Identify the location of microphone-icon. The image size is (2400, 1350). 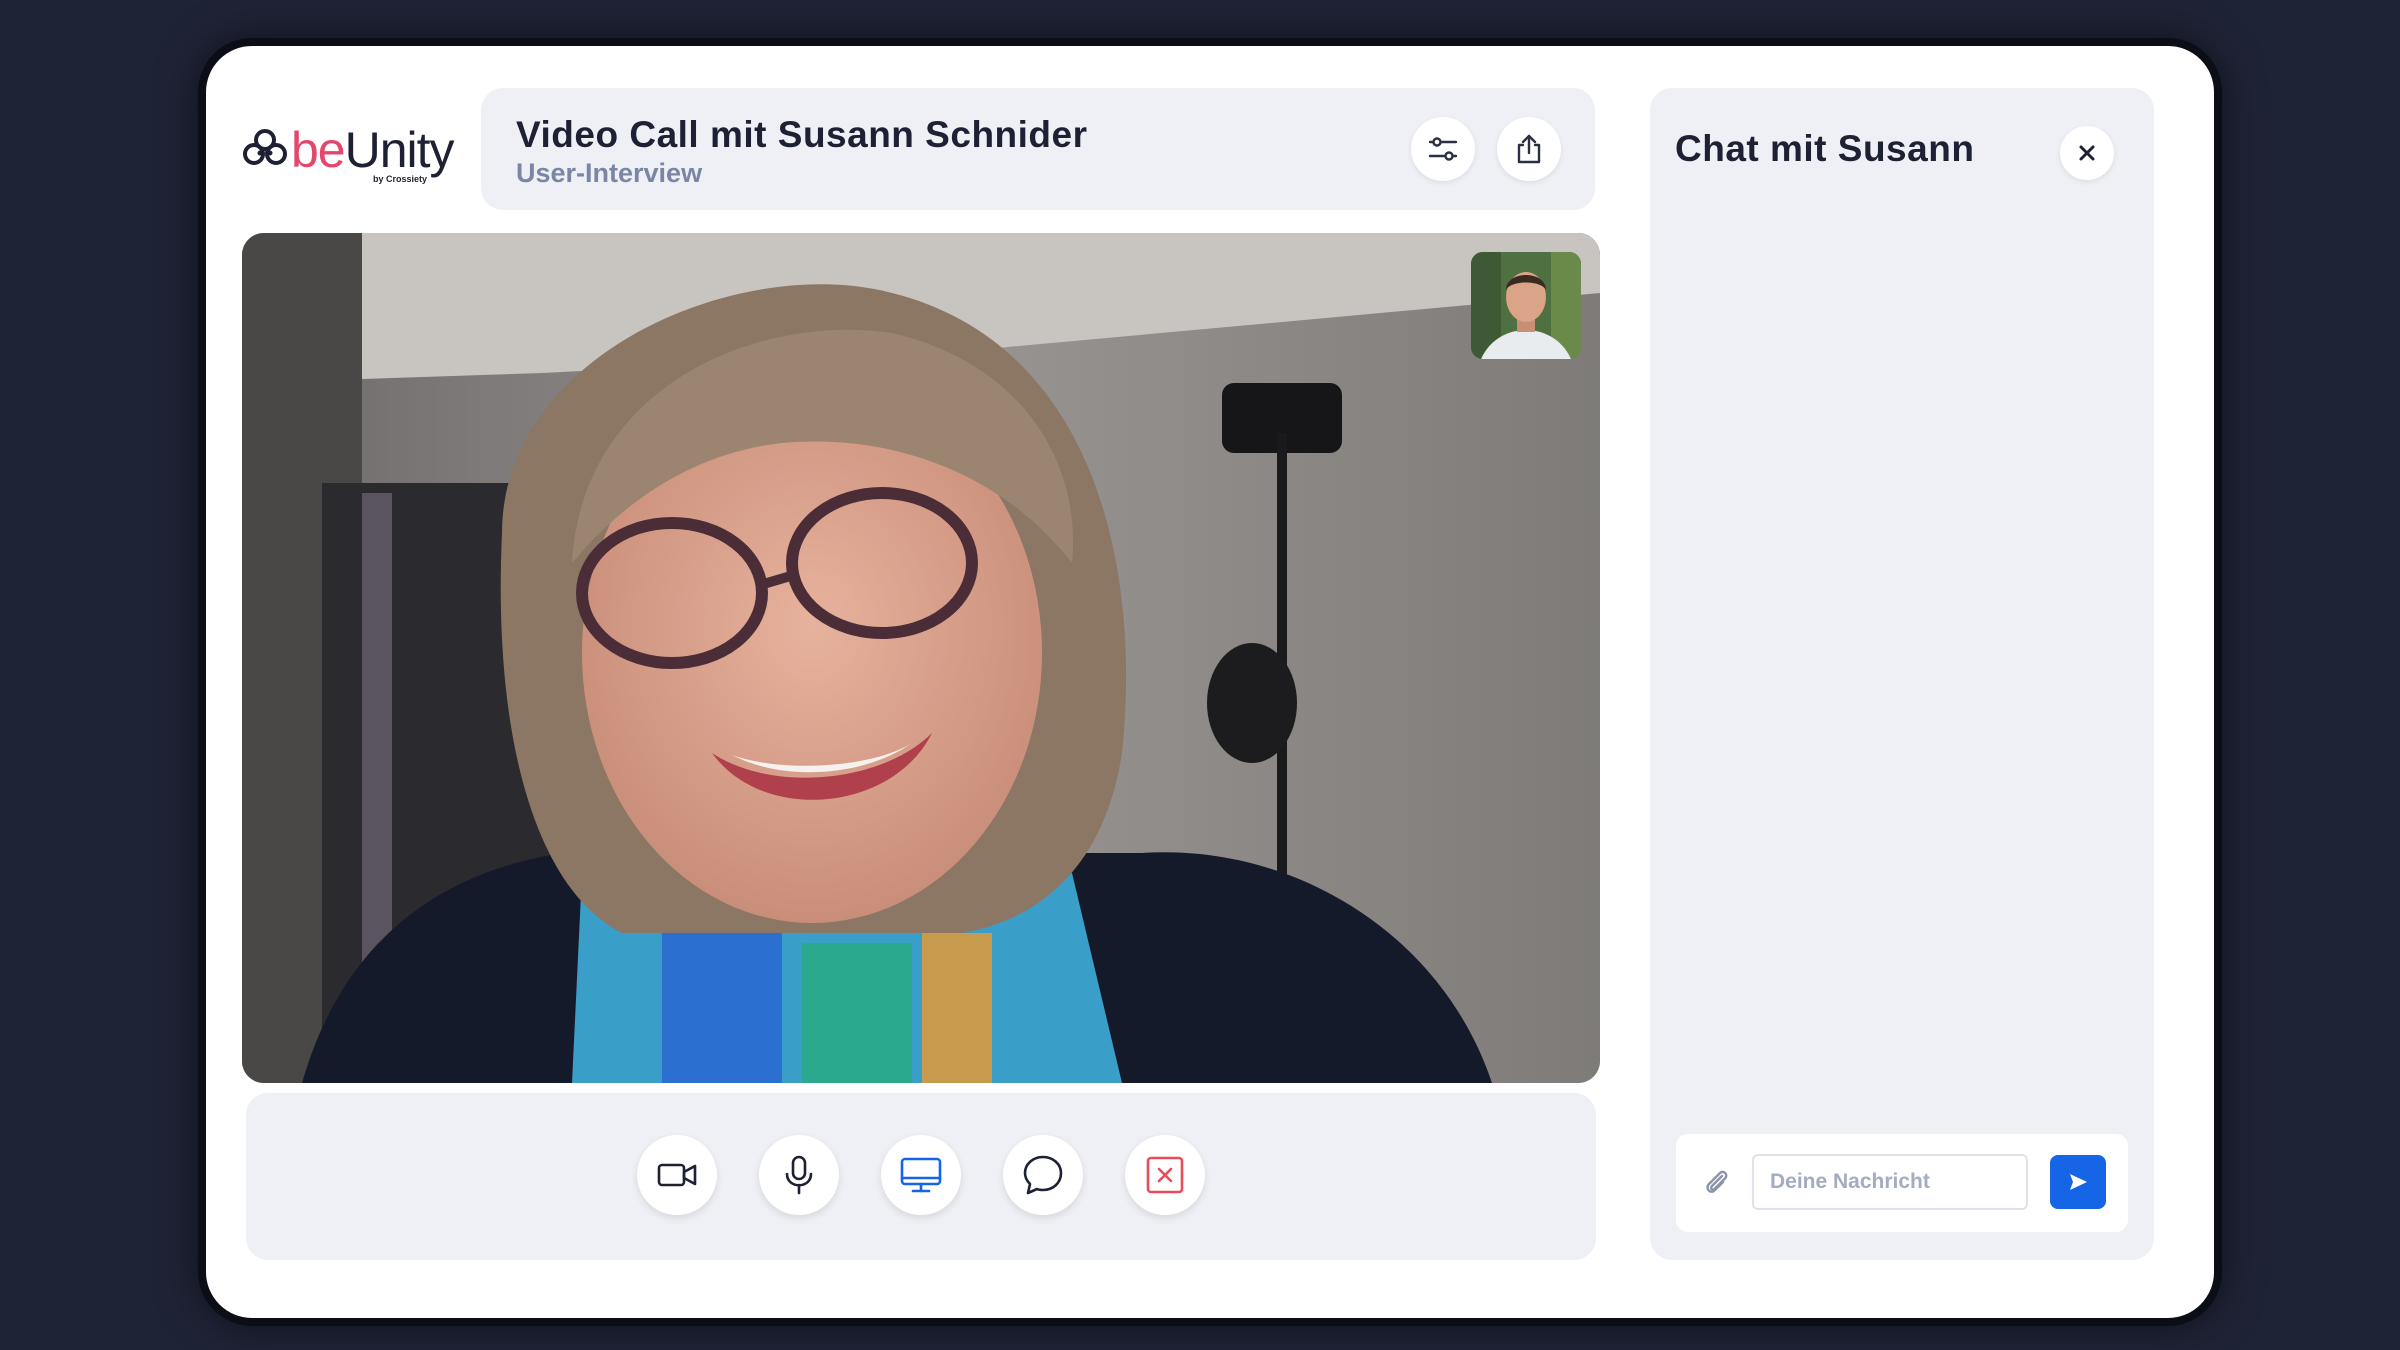
(799, 1175).